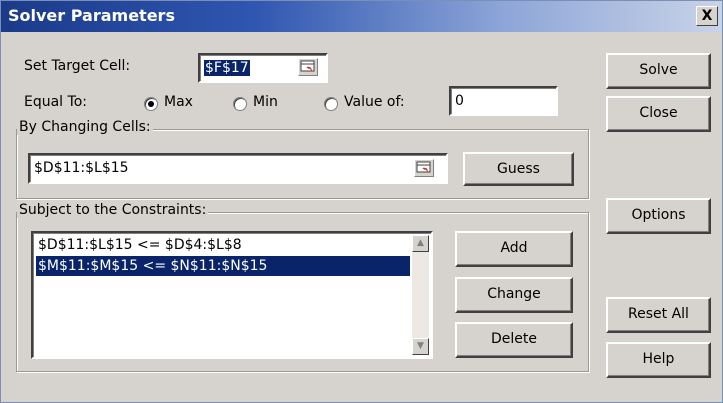  Describe the element at coordinates (518, 169) in the screenshot. I see `guess-button: Guess` at that location.